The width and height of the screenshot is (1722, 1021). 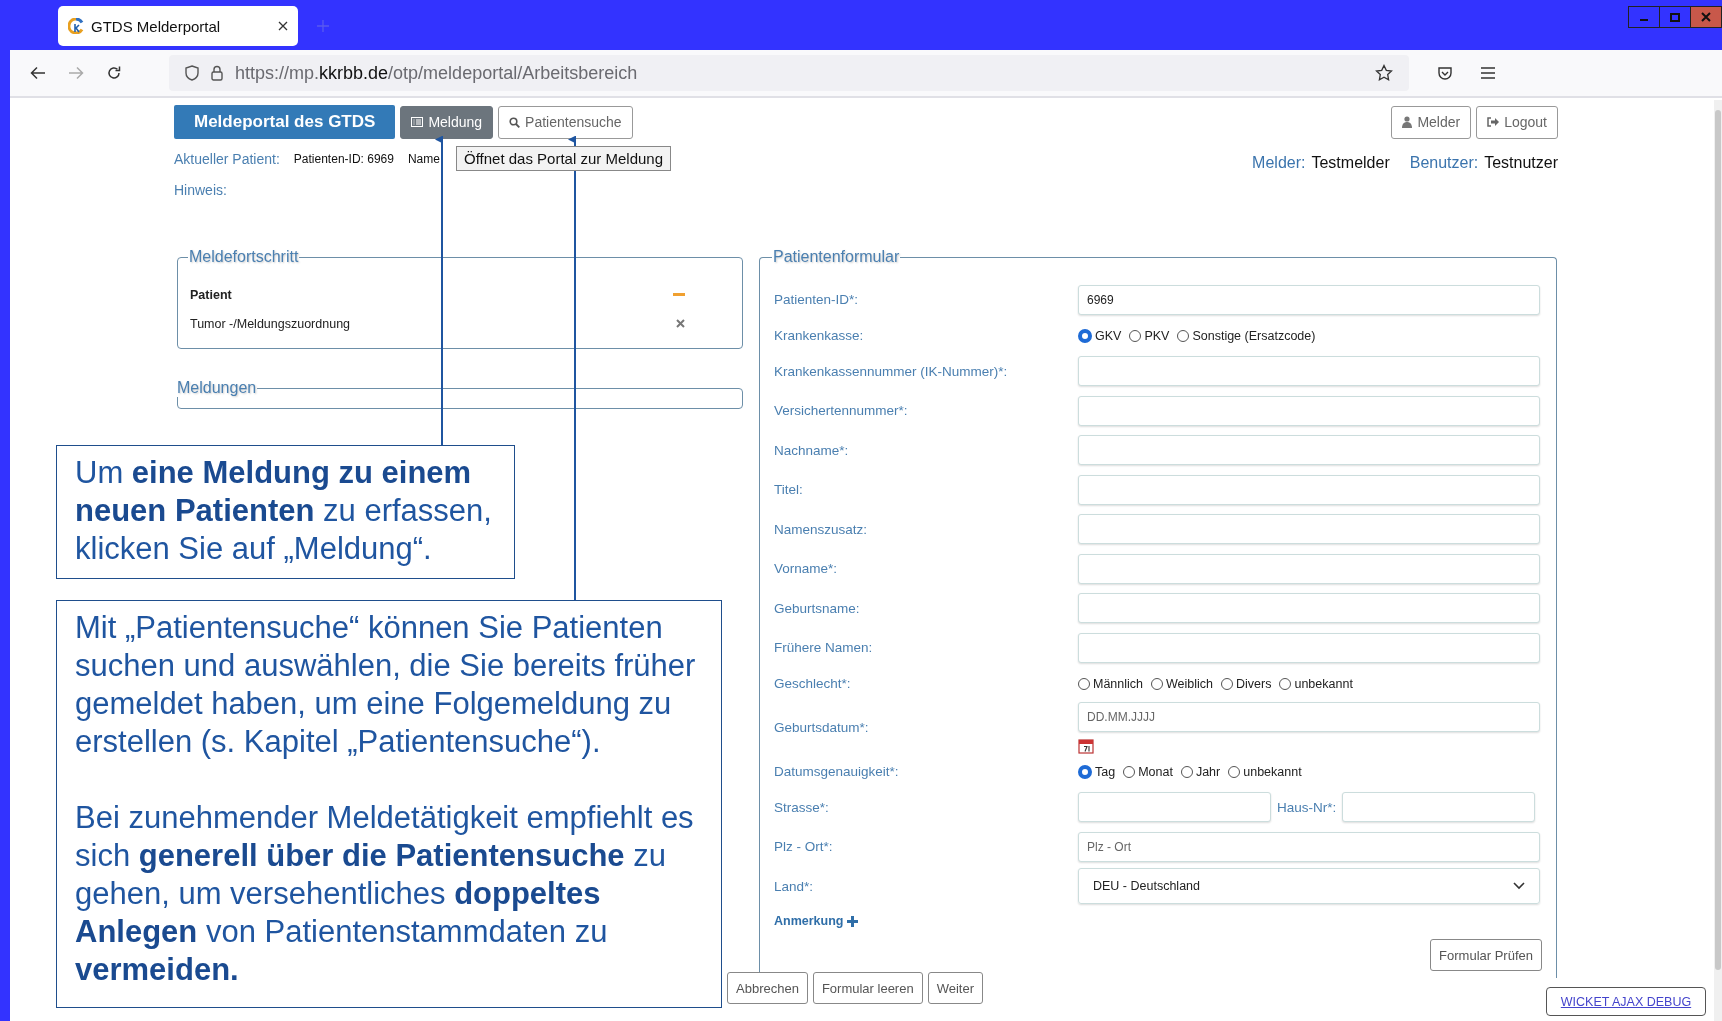 I want to click on field-label: Hinweis:, so click(x=200, y=190).